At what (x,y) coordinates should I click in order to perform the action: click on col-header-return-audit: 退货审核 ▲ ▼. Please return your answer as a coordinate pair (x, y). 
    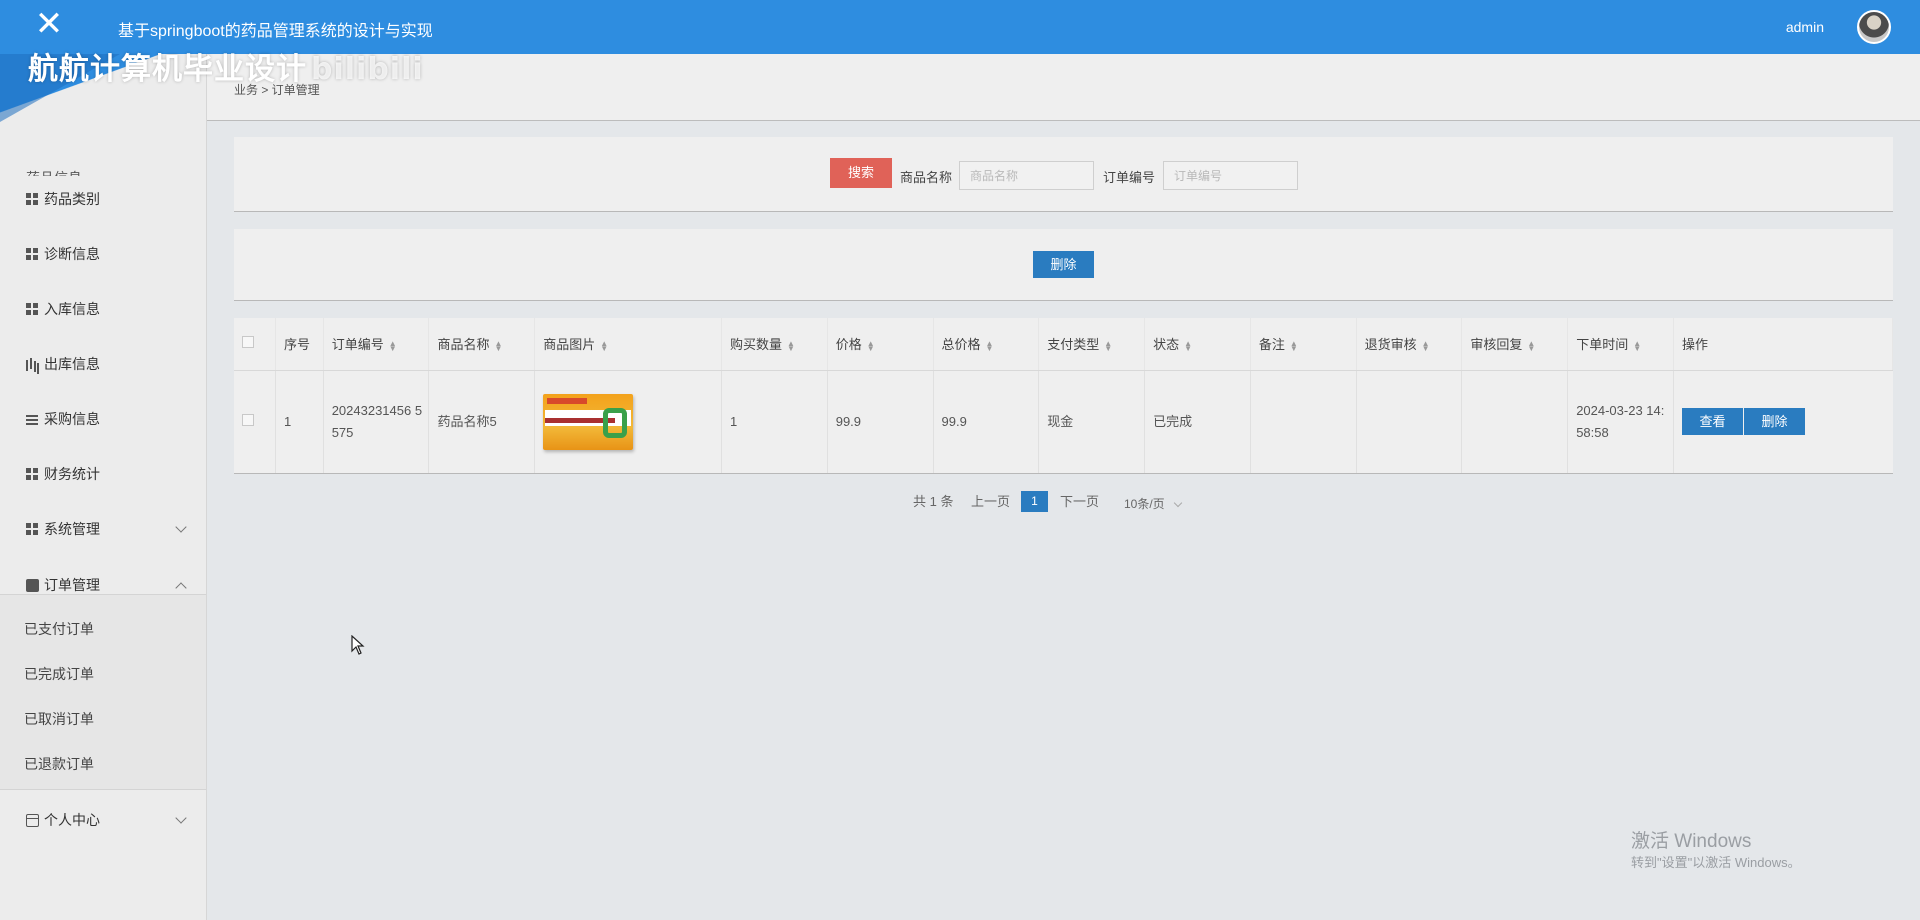
    Looking at the image, I should click on (1409, 344).